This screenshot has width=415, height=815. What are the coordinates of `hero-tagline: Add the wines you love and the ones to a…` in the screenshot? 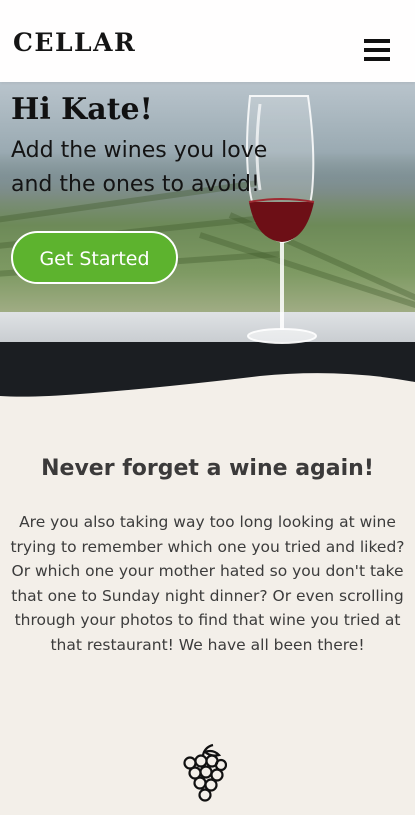 It's located at (139, 167).